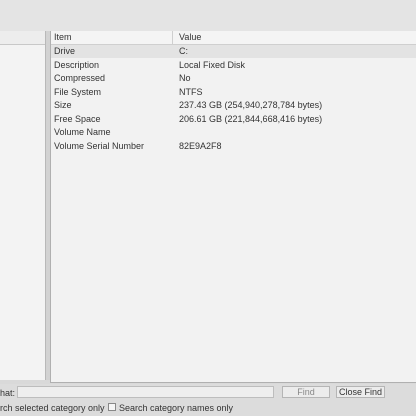 The width and height of the screenshot is (416, 416). Describe the element at coordinates (212, 65) in the screenshot. I see `row-value: Local Fixed Disk` at that location.